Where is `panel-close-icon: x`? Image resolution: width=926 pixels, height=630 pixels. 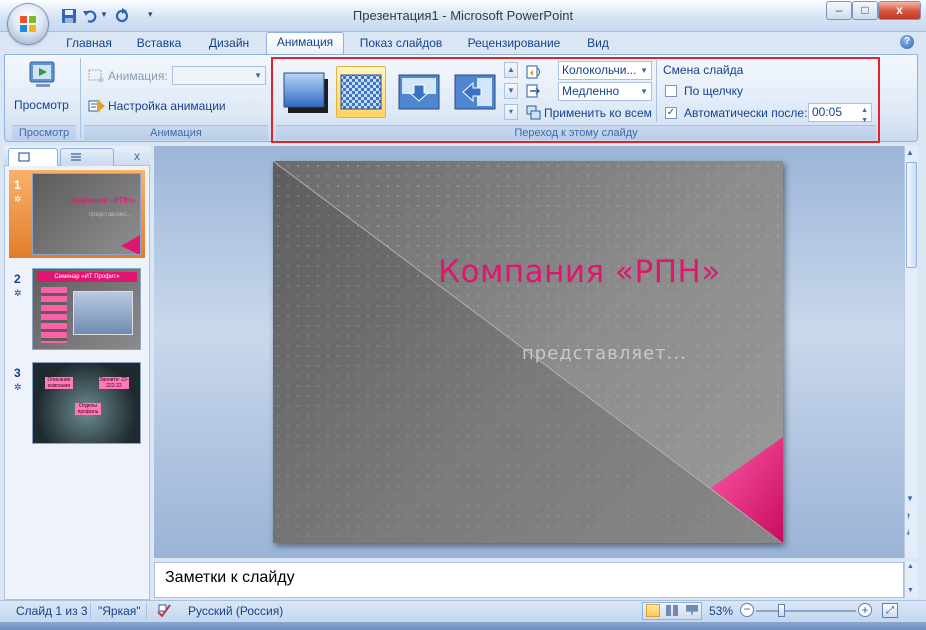 panel-close-icon: x is located at coordinates (137, 156).